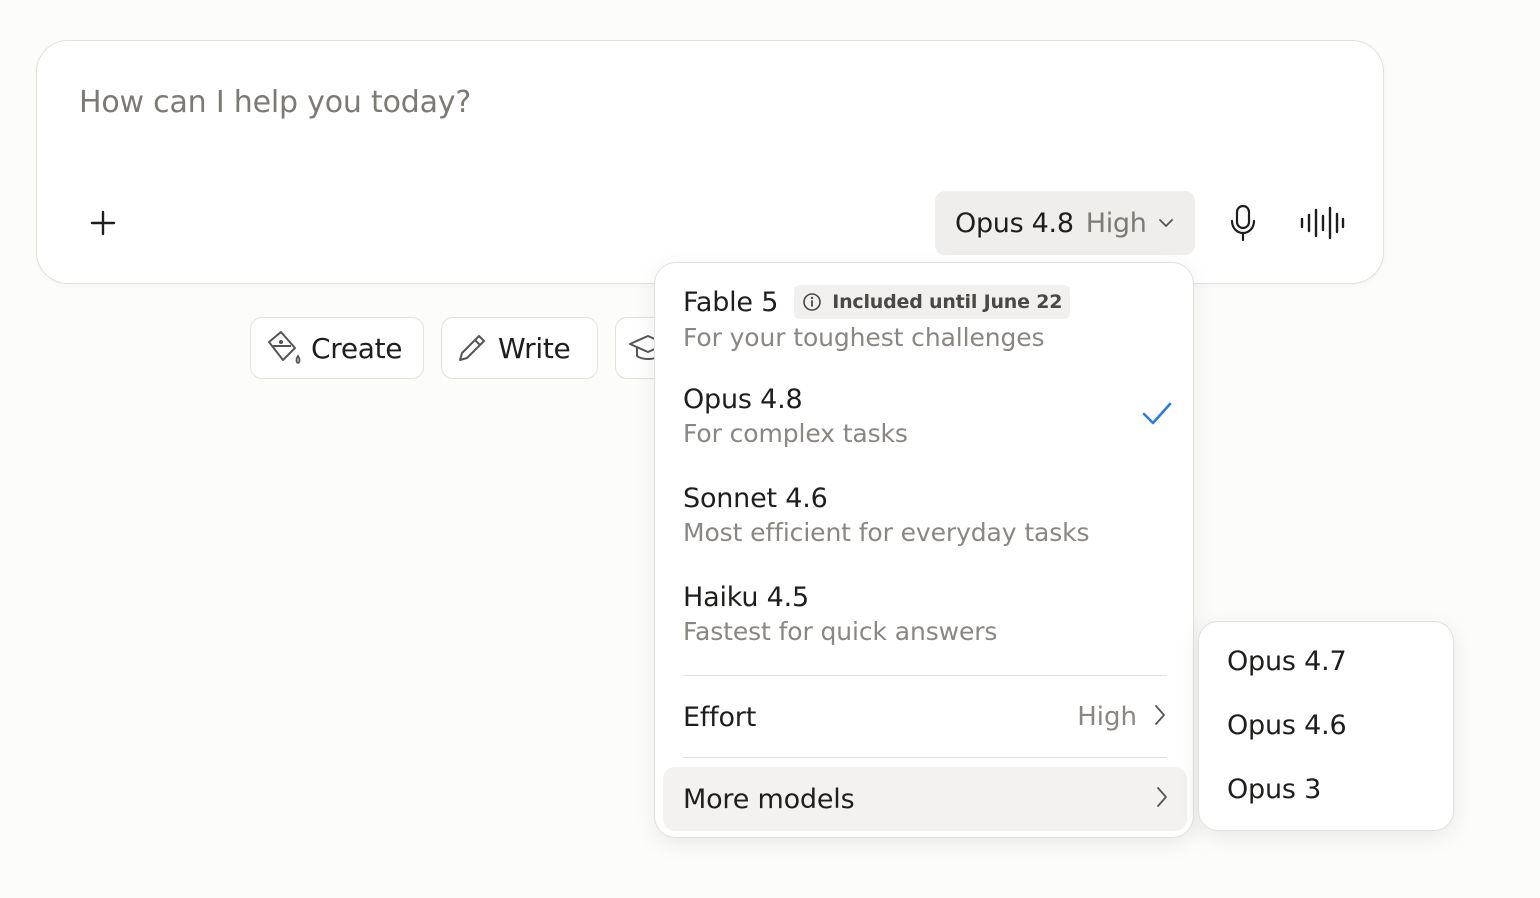  I want to click on paint-bucket-icon, so click(284, 348).